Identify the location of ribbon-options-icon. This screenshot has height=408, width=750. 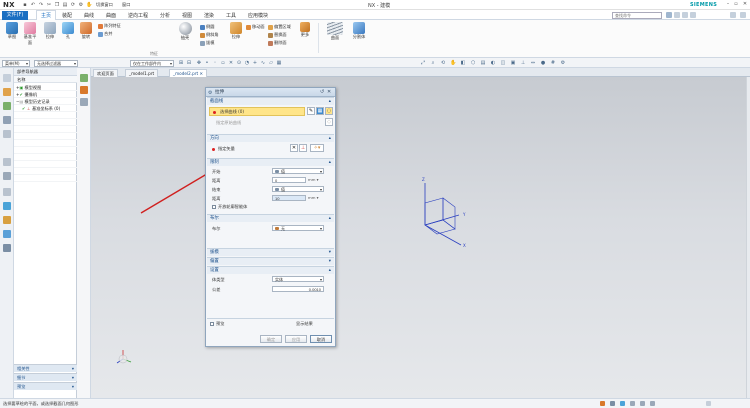
(685, 15).